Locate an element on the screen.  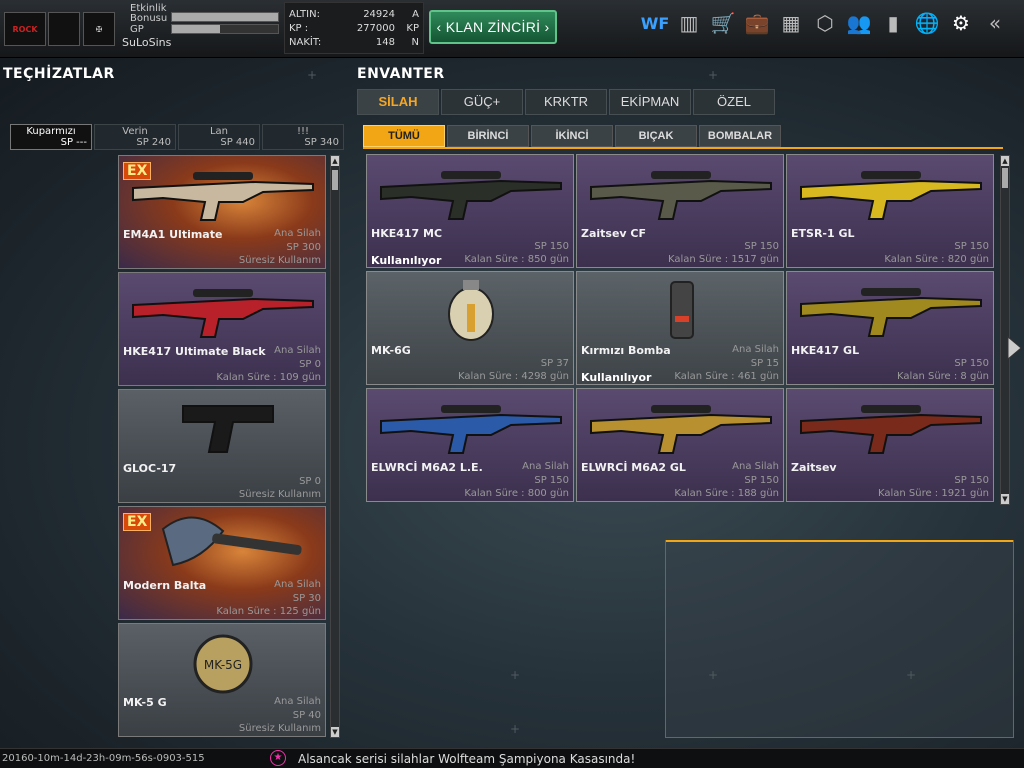
session-id: 20160-10m-14d-23h-09m-56s-0903-515 is located at coordinates (103, 758).